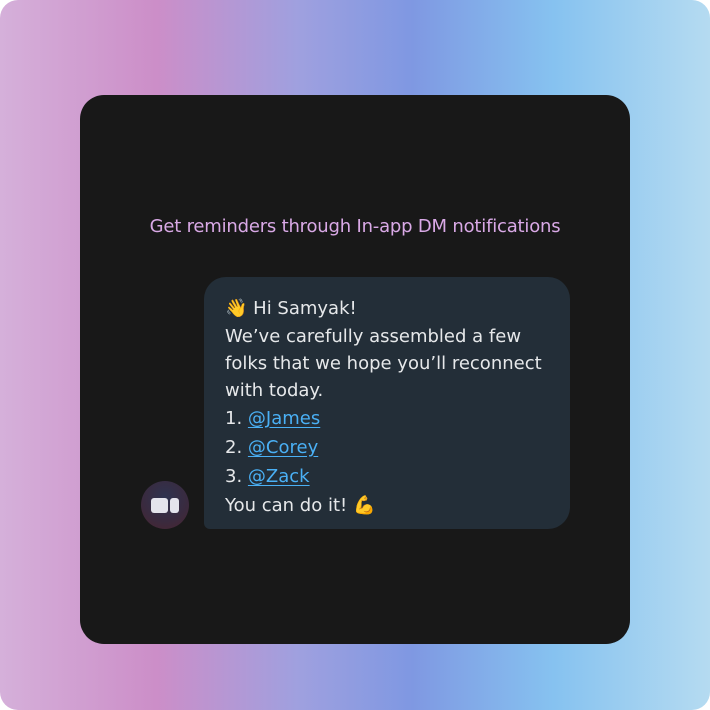 The image size is (710, 710). Describe the element at coordinates (234, 476) in the screenshot. I see `list-number: 3.` at that location.